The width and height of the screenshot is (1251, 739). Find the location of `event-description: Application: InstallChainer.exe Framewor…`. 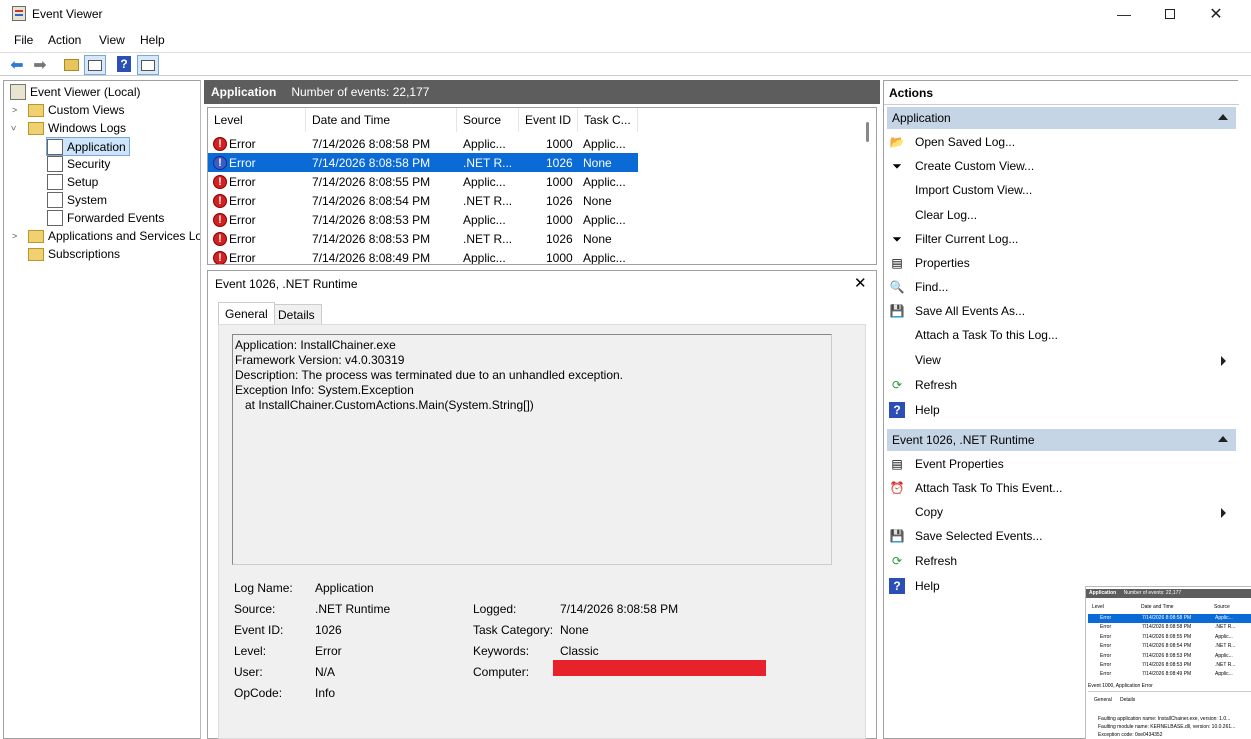

event-description: Application: InstallChainer.exe Framewor… is located at coordinates (532, 449).